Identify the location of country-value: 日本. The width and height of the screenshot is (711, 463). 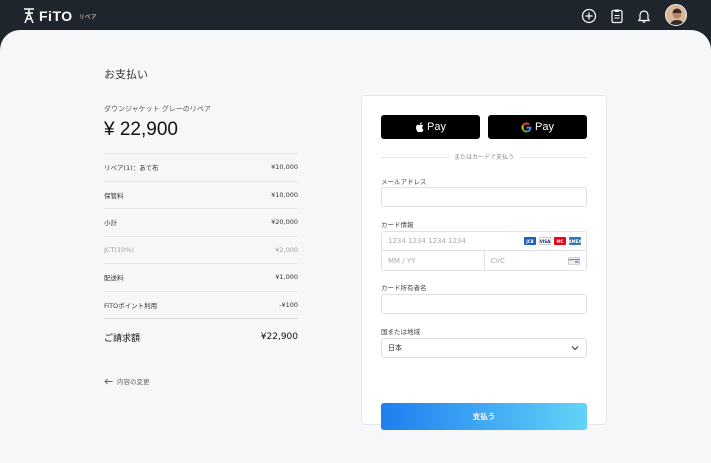
(395, 348).